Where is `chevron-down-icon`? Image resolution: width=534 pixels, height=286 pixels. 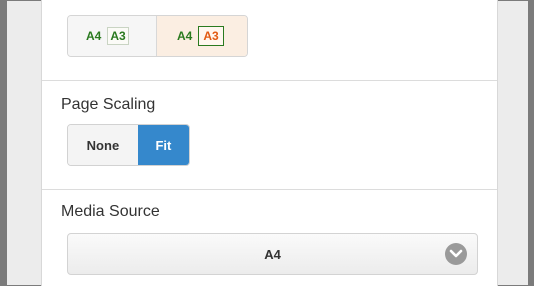
chevron-down-icon is located at coordinates (456, 254).